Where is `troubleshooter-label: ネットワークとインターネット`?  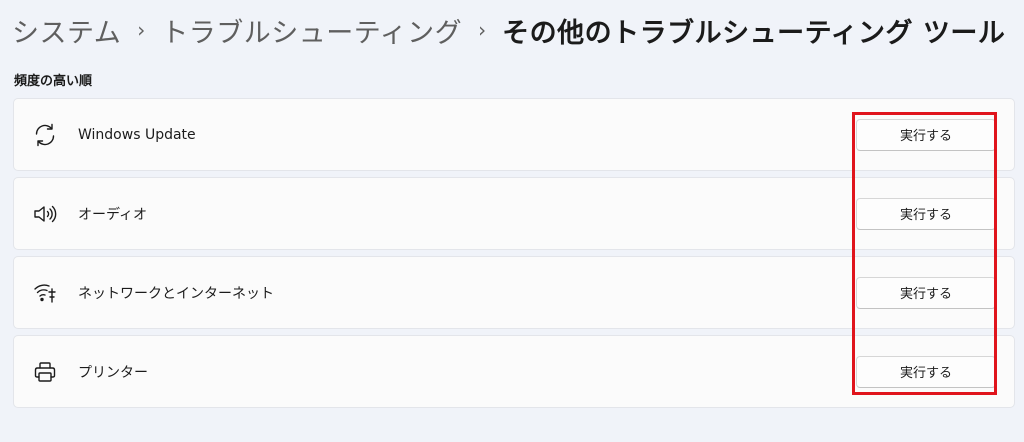 troubleshooter-label: ネットワークとインターネット is located at coordinates (176, 293).